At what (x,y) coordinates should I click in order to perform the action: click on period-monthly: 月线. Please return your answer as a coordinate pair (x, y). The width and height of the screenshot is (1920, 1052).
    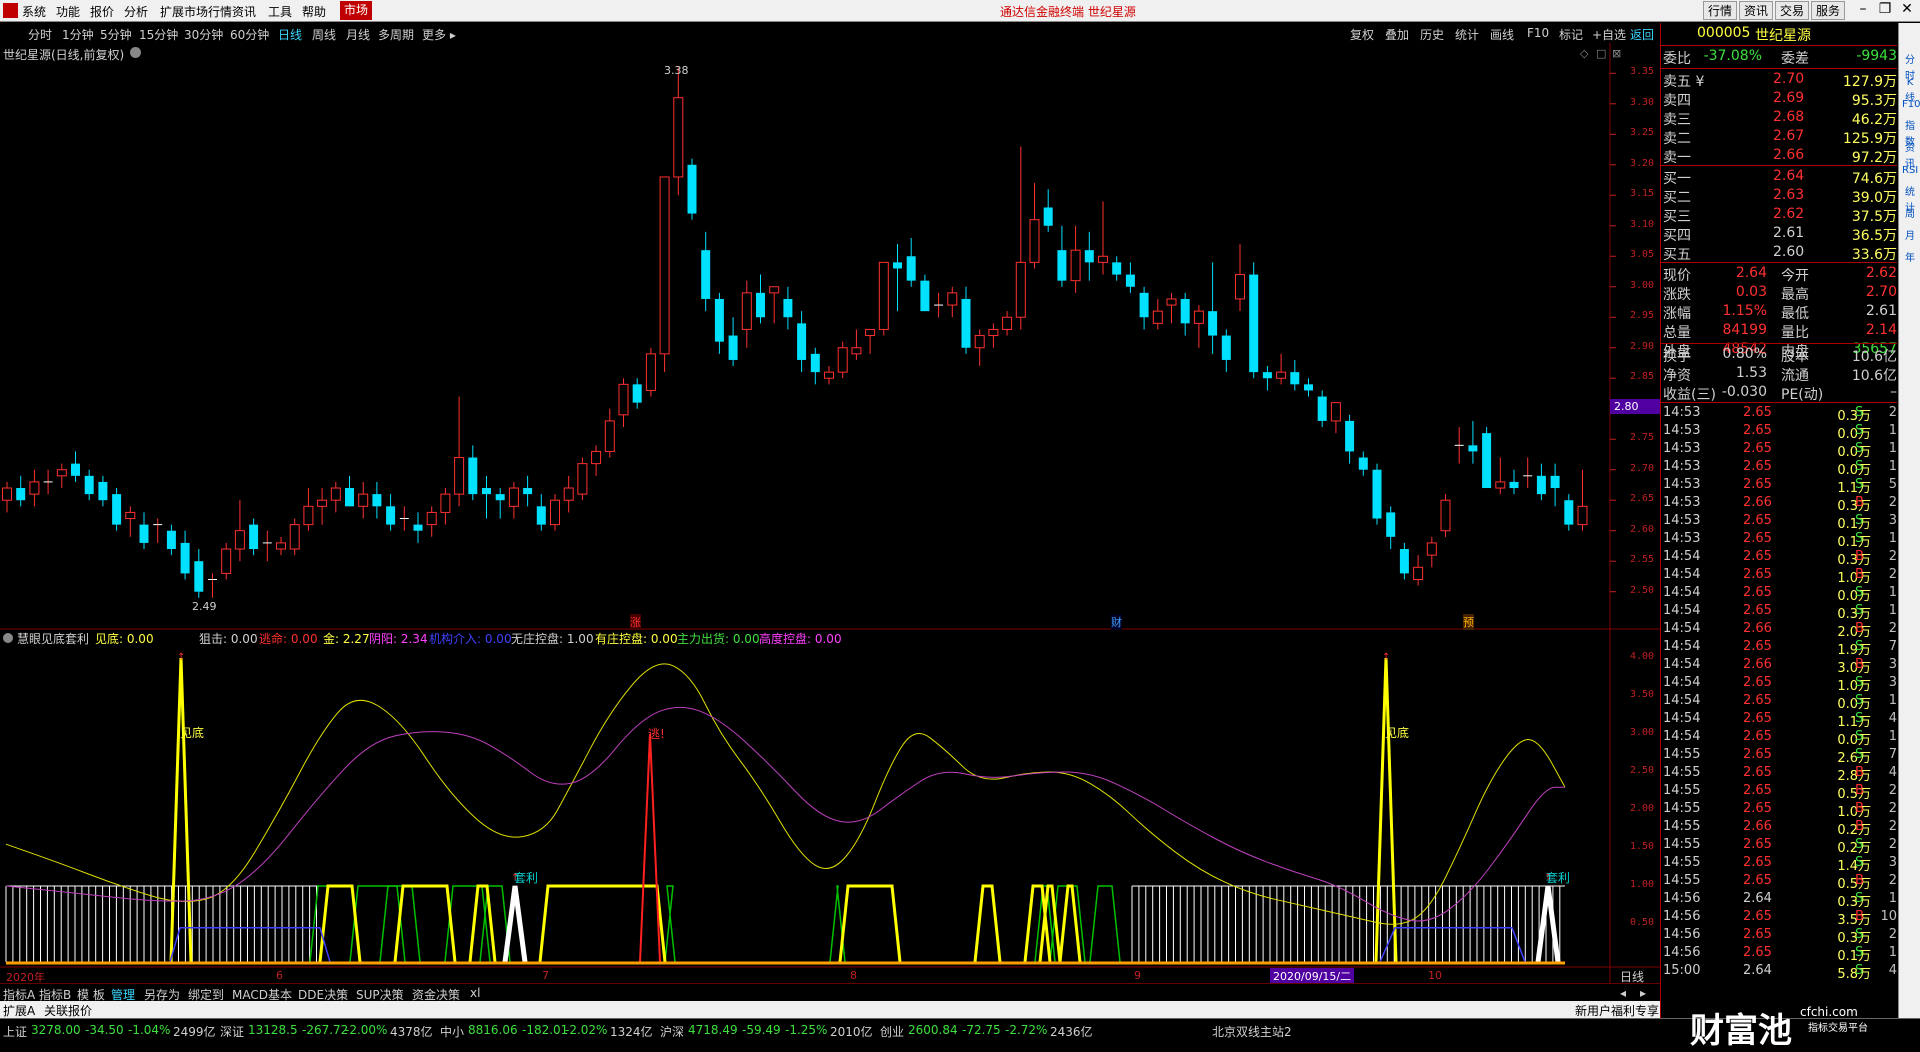
    Looking at the image, I should click on (358, 34).